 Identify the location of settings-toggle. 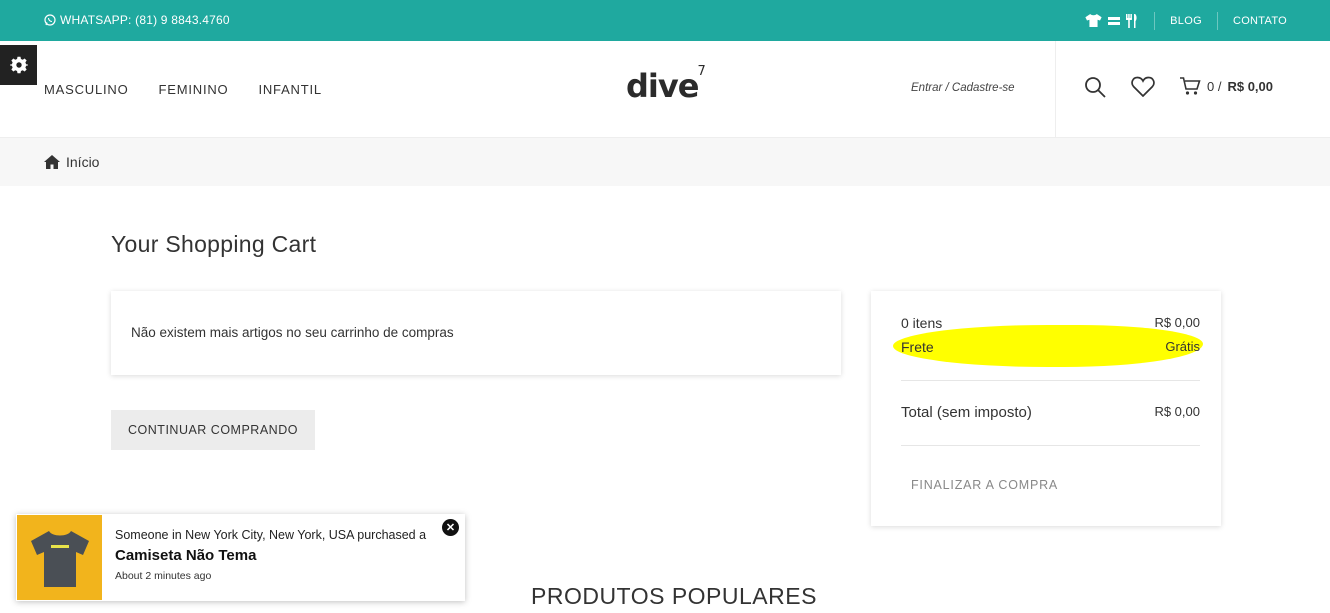
(18, 65).